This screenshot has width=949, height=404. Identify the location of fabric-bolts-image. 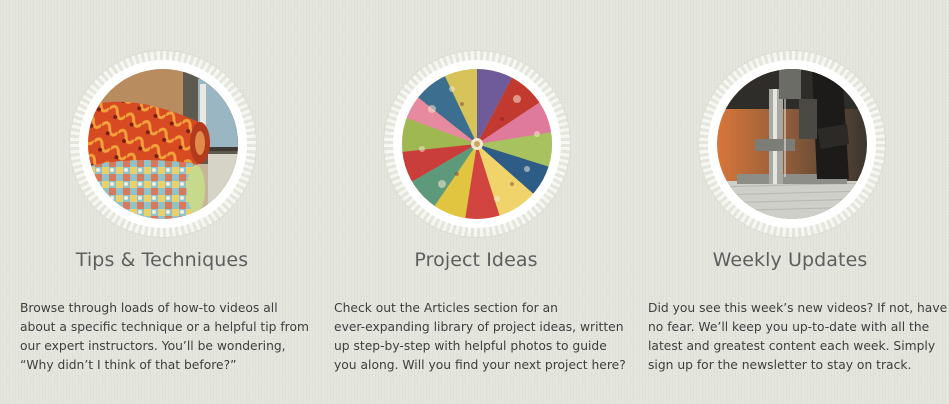
(163, 144).